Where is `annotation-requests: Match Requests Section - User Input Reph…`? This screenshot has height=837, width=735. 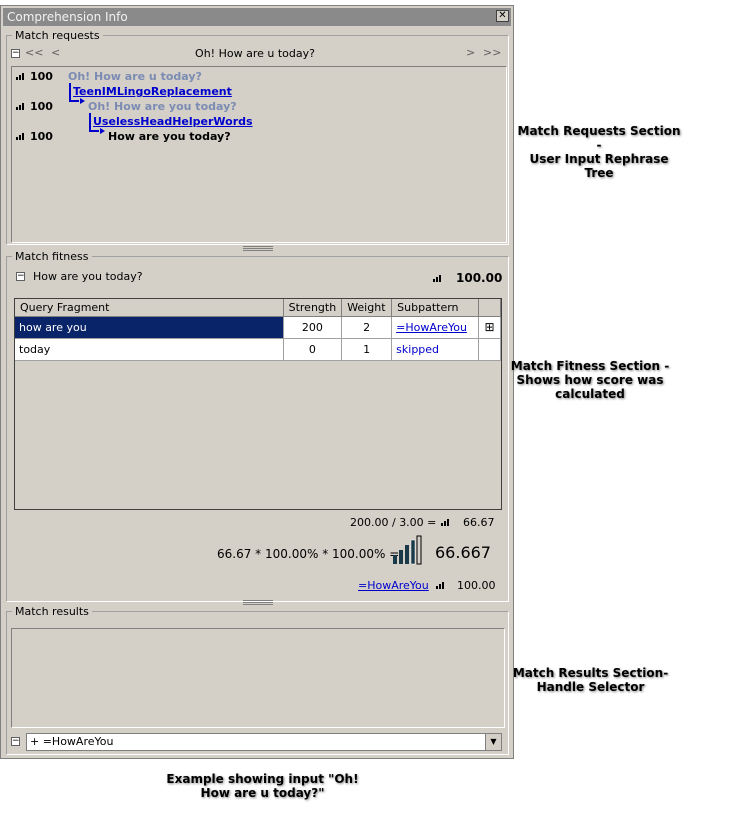 annotation-requests: Match Requests Section - User Input Reph… is located at coordinates (599, 152).